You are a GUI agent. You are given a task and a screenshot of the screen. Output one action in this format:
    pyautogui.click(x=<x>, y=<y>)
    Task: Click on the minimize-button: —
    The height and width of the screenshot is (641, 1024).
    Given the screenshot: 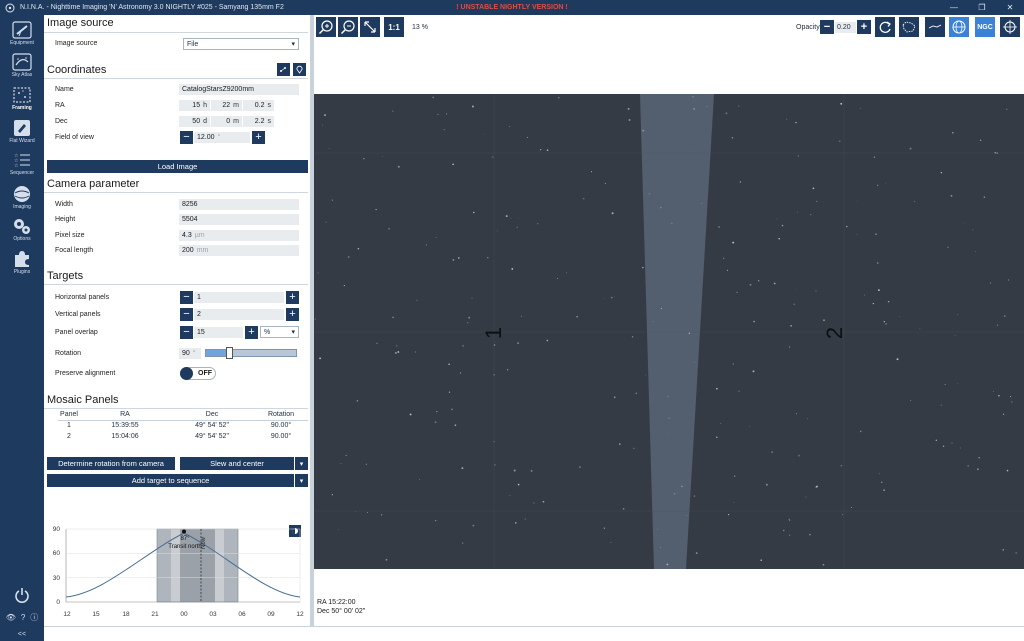 What is the action you would take?
    pyautogui.click(x=954, y=7)
    